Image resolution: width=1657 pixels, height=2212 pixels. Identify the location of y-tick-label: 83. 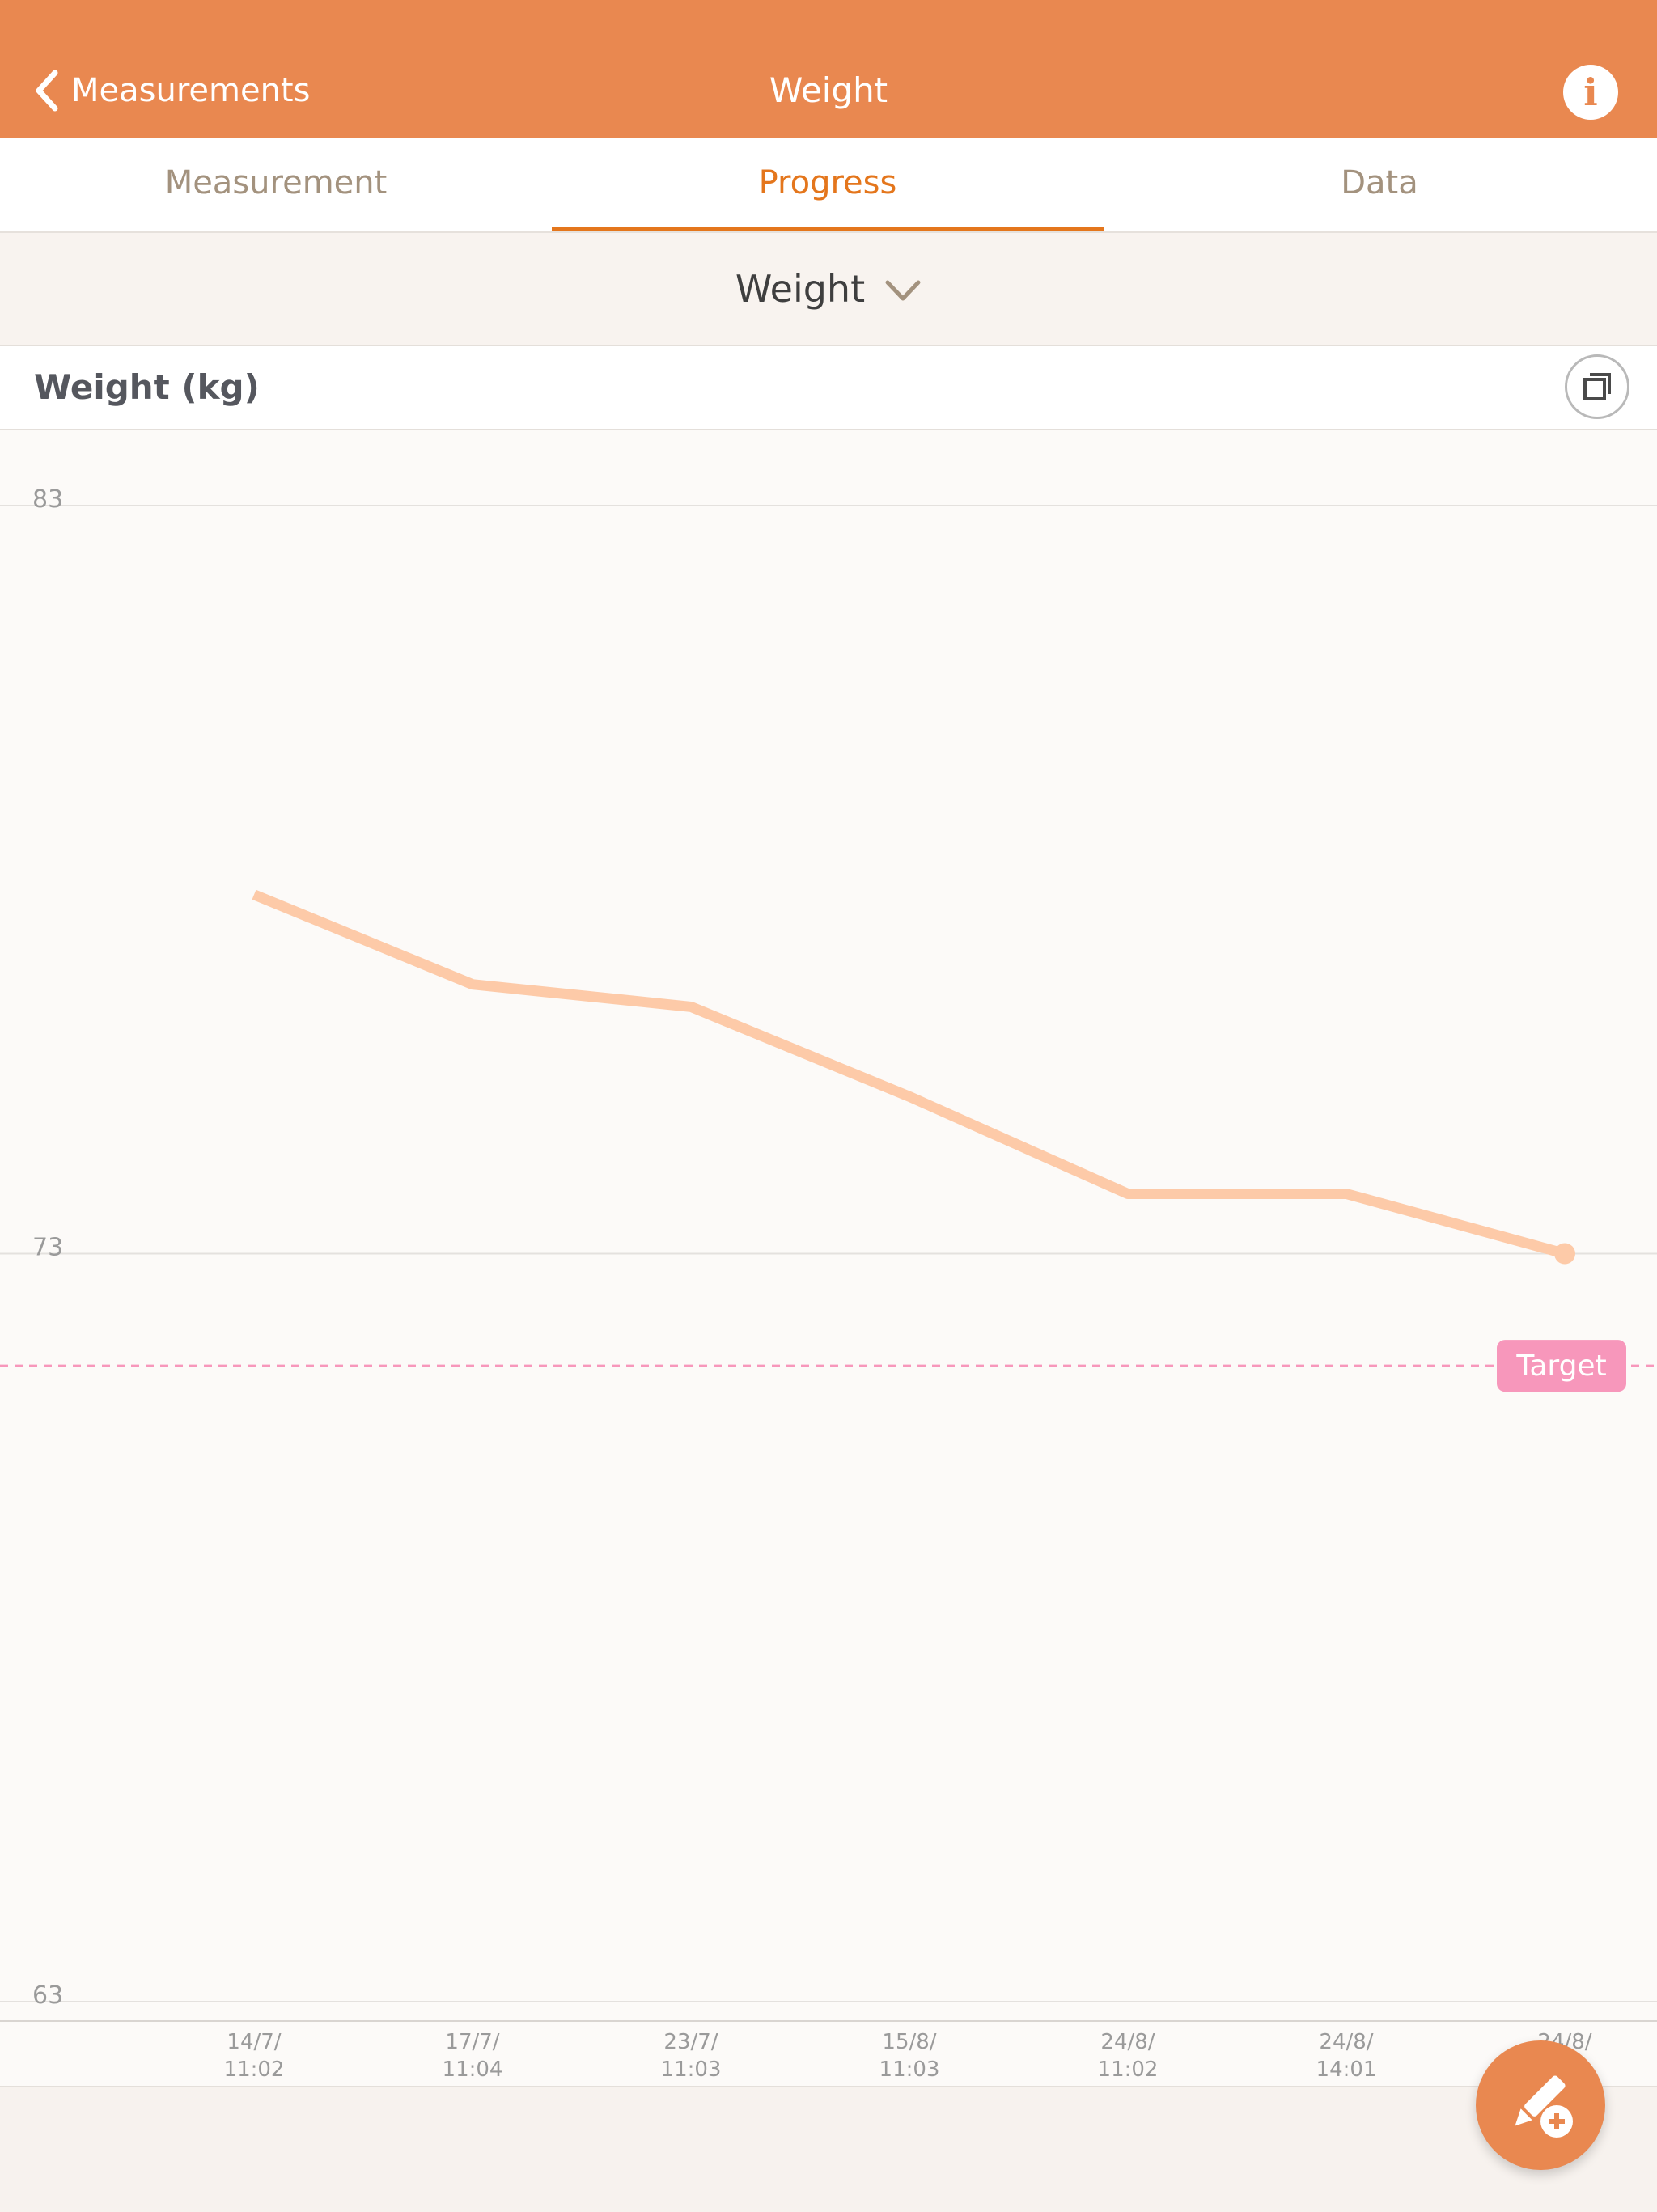
(47, 499).